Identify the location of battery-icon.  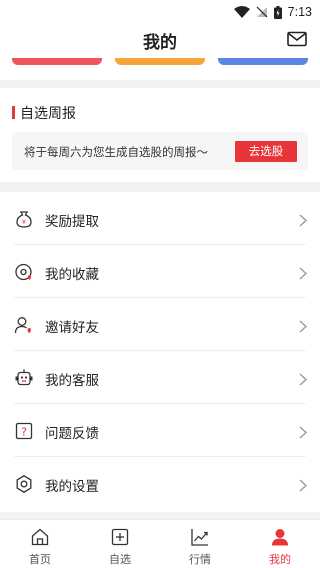
(277, 12).